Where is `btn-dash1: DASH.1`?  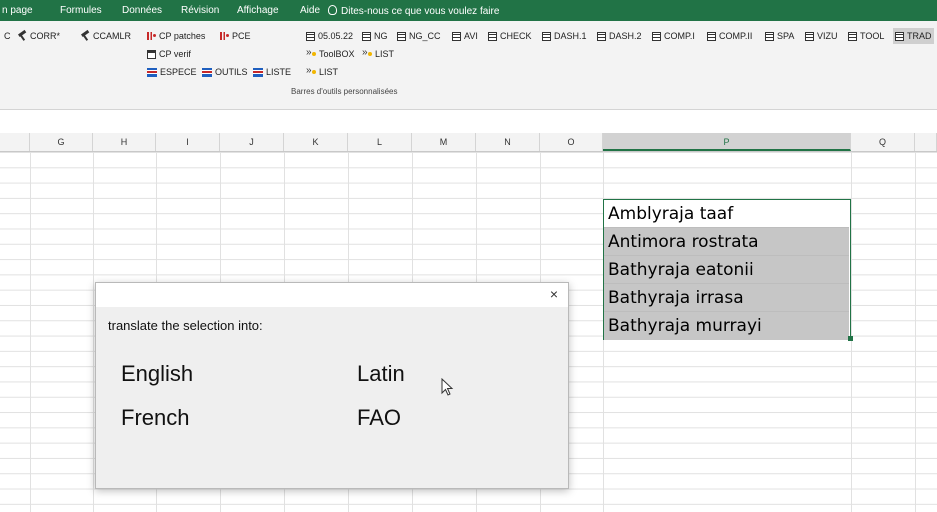 btn-dash1: DASH.1 is located at coordinates (564, 36).